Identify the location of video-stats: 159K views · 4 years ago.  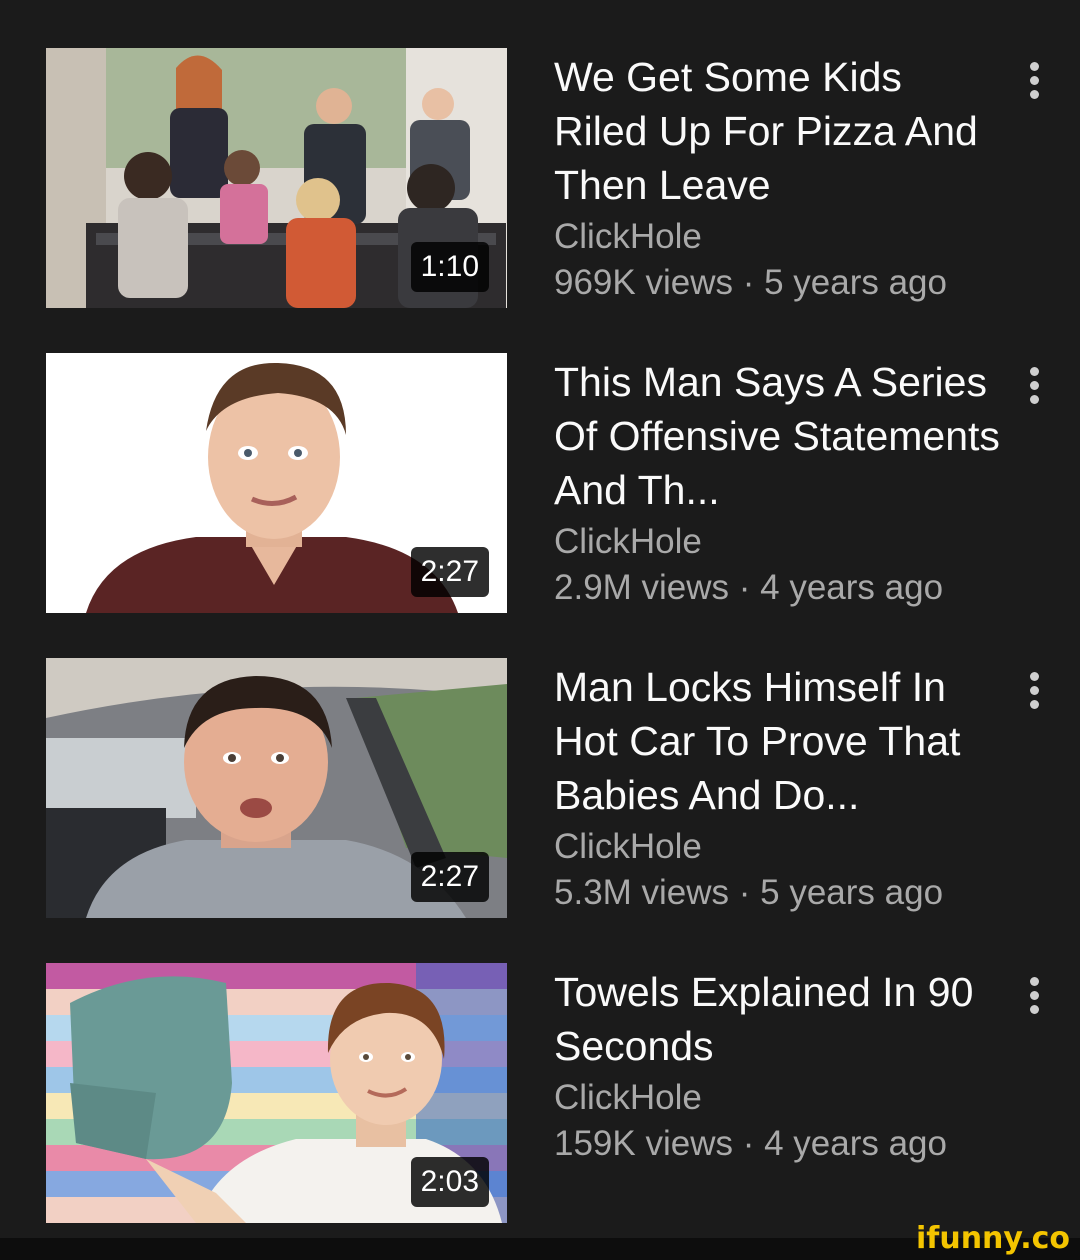
(750, 1143).